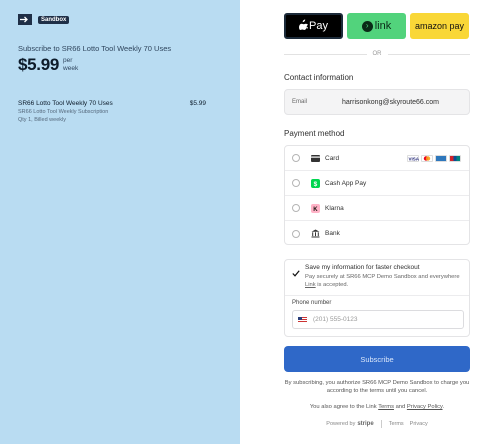 The height and width of the screenshot is (444, 500). Describe the element at coordinates (25, 19) in the screenshot. I see `arrow-logo-icon` at that location.